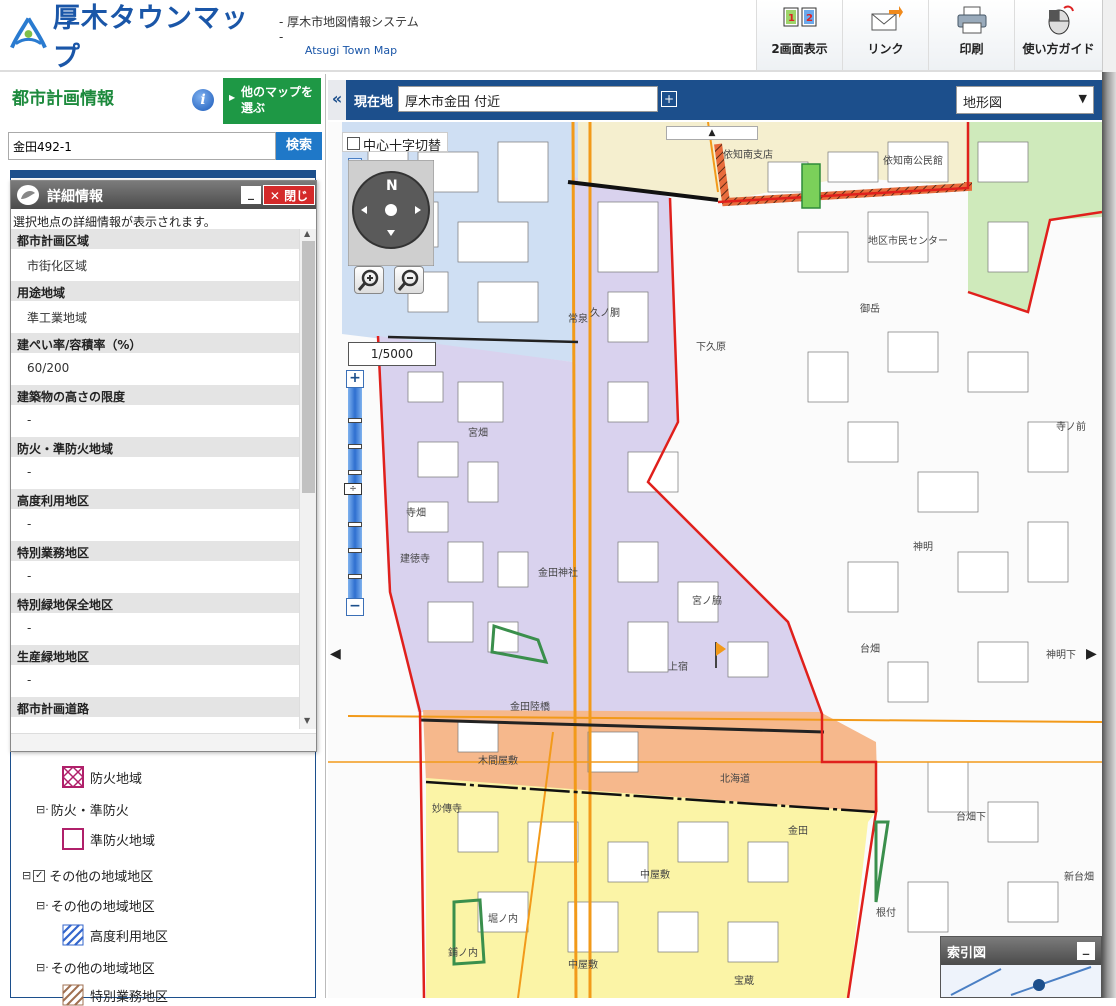  What do you see at coordinates (923, 546) in the screenshot?
I see `map-label: 神明` at bounding box center [923, 546].